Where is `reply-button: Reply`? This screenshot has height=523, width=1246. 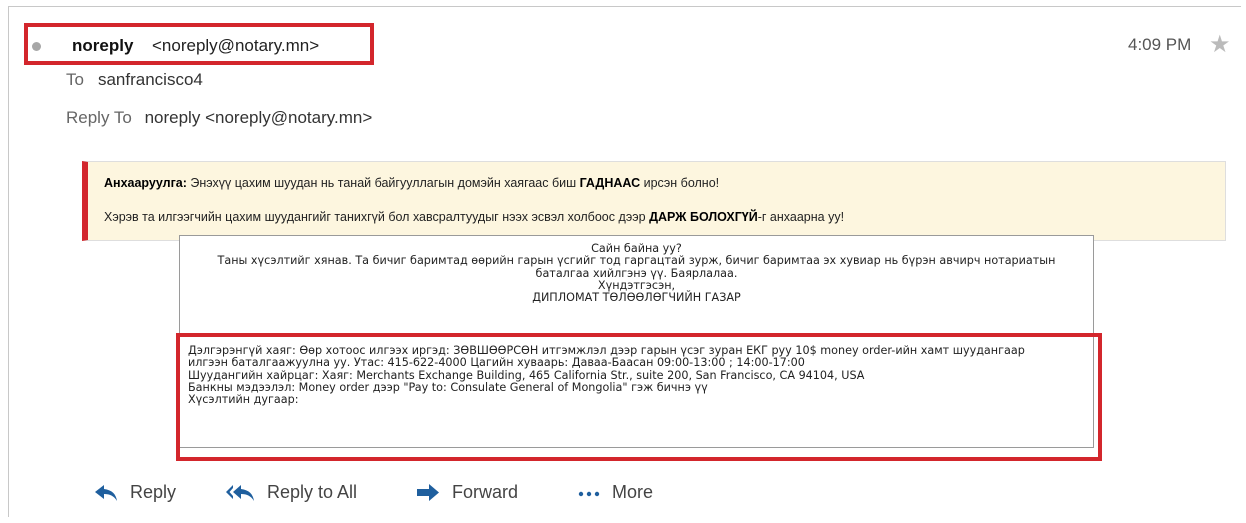 reply-button: Reply is located at coordinates (135, 492).